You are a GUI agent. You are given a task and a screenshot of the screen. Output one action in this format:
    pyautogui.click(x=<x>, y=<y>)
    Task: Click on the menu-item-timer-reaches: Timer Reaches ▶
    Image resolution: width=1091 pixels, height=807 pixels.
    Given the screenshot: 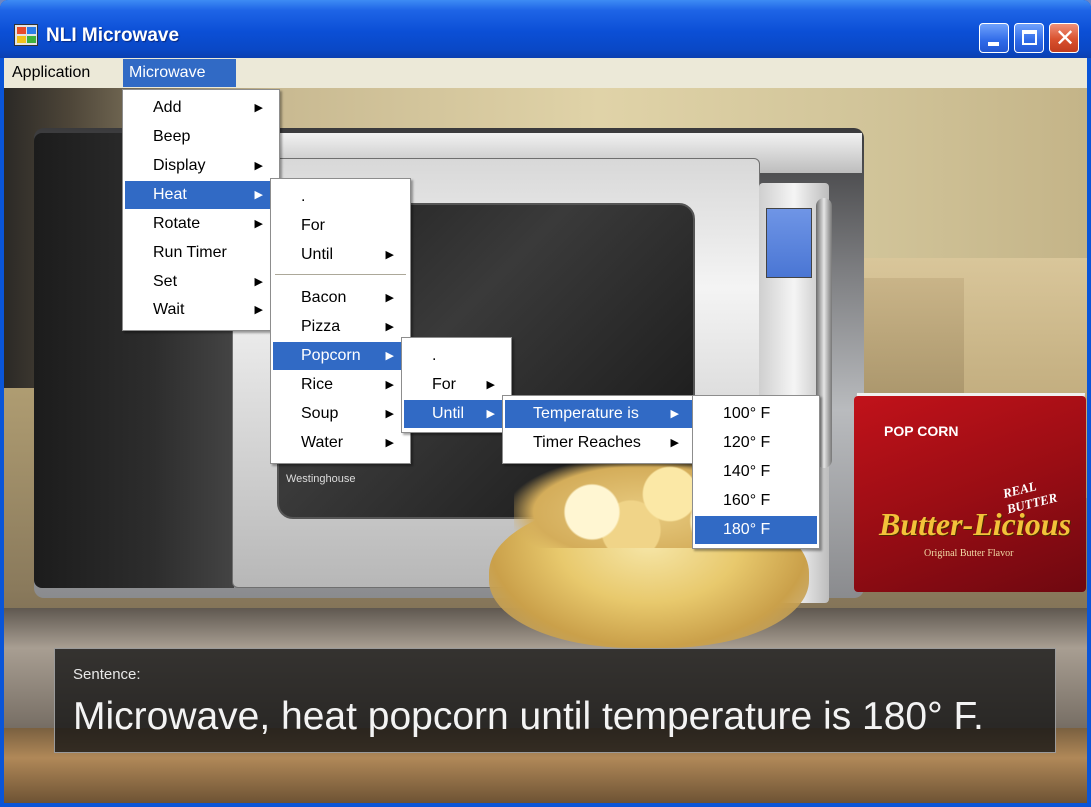 What is the action you would take?
    pyautogui.click(x=599, y=443)
    